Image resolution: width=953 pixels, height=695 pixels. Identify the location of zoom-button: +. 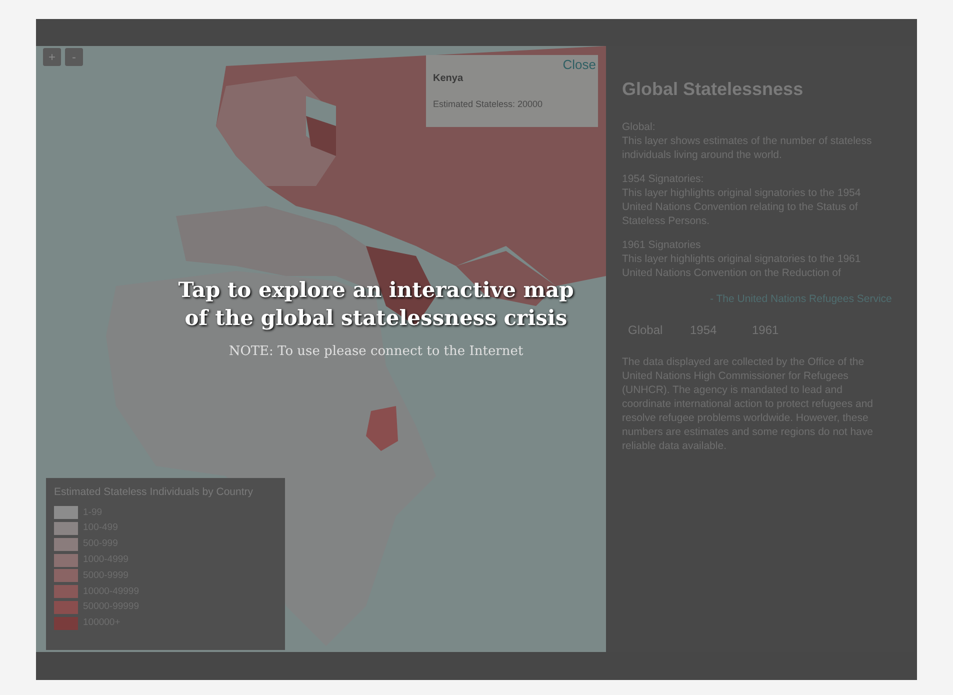
(52, 57).